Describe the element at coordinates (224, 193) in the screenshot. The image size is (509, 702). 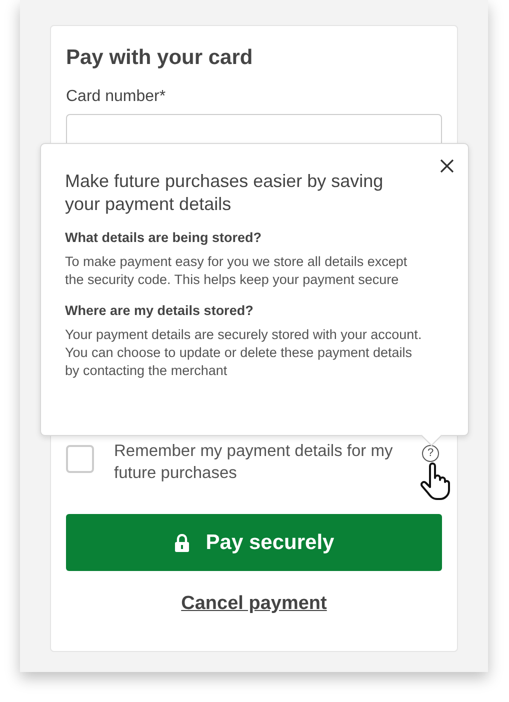
I see `popover-title: Make future purchases easier by saving your payment details` at that location.